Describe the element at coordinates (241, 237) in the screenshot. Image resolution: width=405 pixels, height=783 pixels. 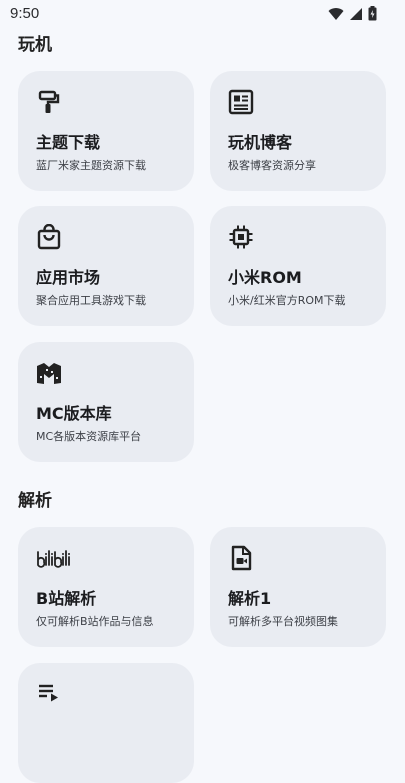
I see `chip-icon` at that location.